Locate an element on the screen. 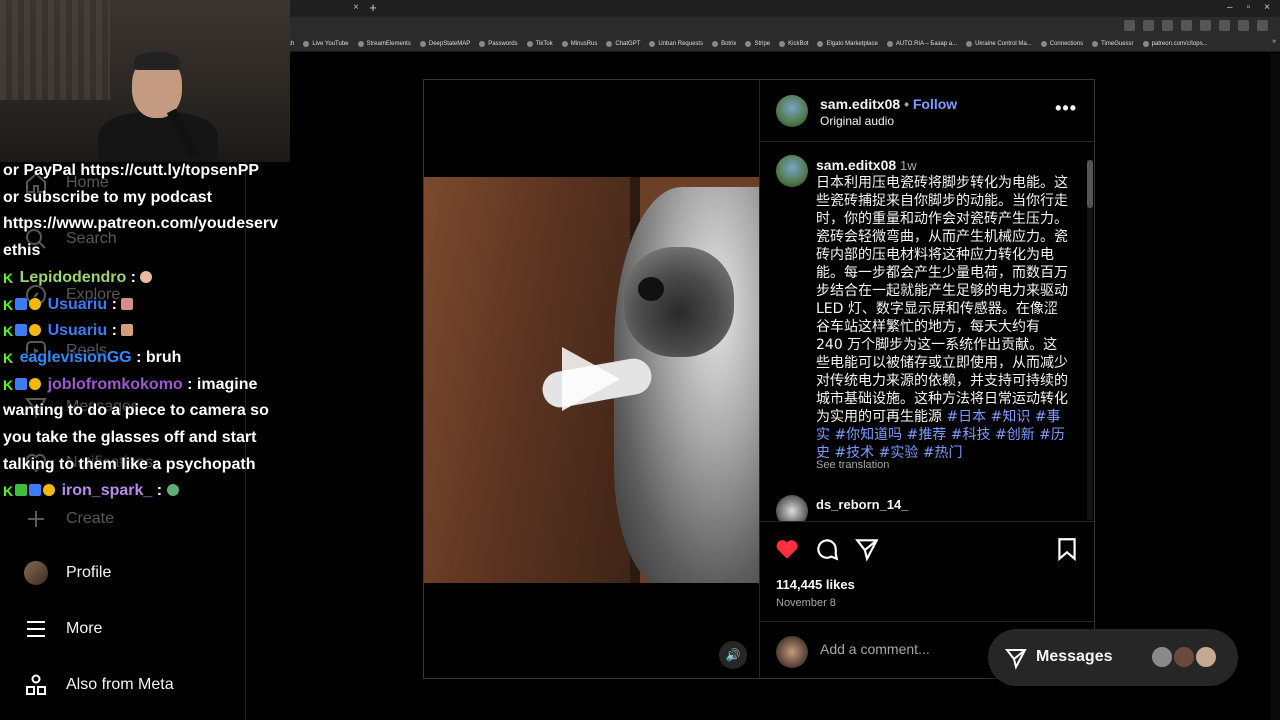 The image size is (1280, 720). bookmark-item: Botrix is located at coordinates (724, 43).